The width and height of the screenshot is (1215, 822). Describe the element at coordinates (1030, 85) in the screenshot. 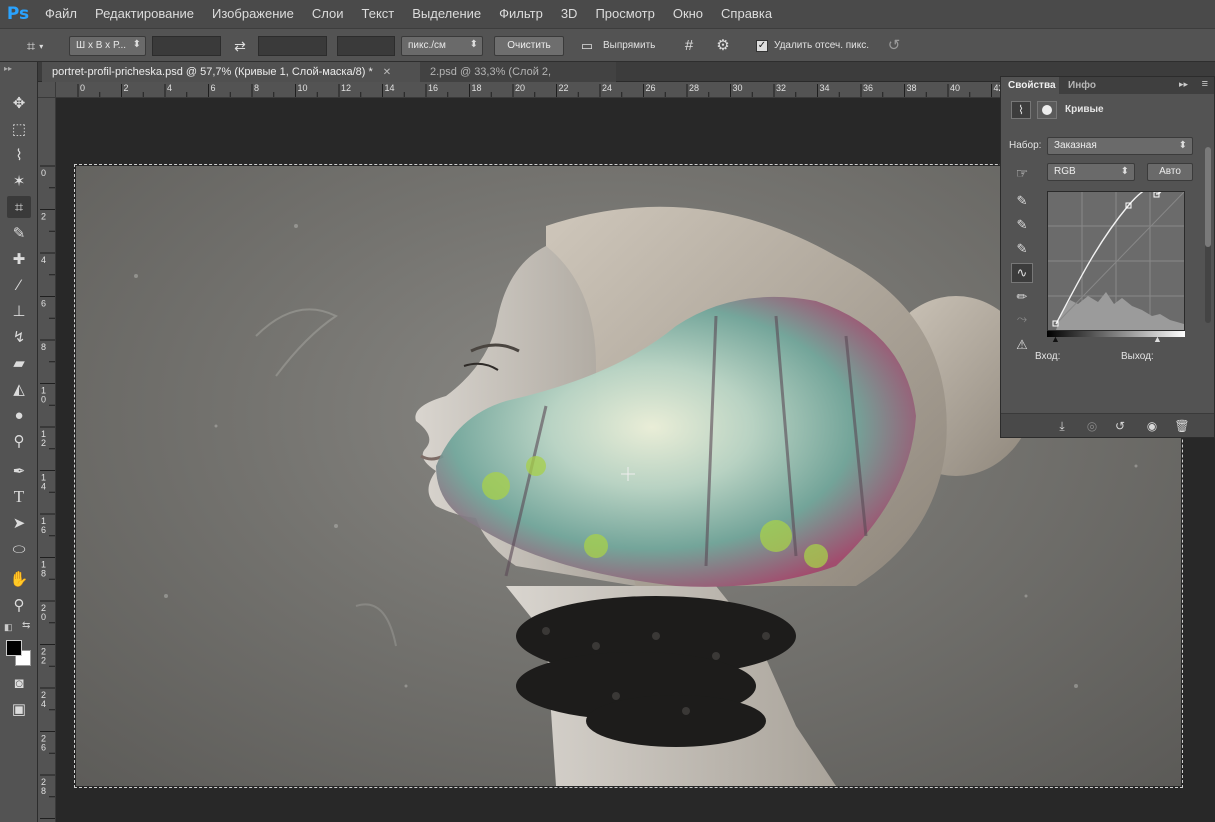

I see `tab-properties: Свойства` at that location.